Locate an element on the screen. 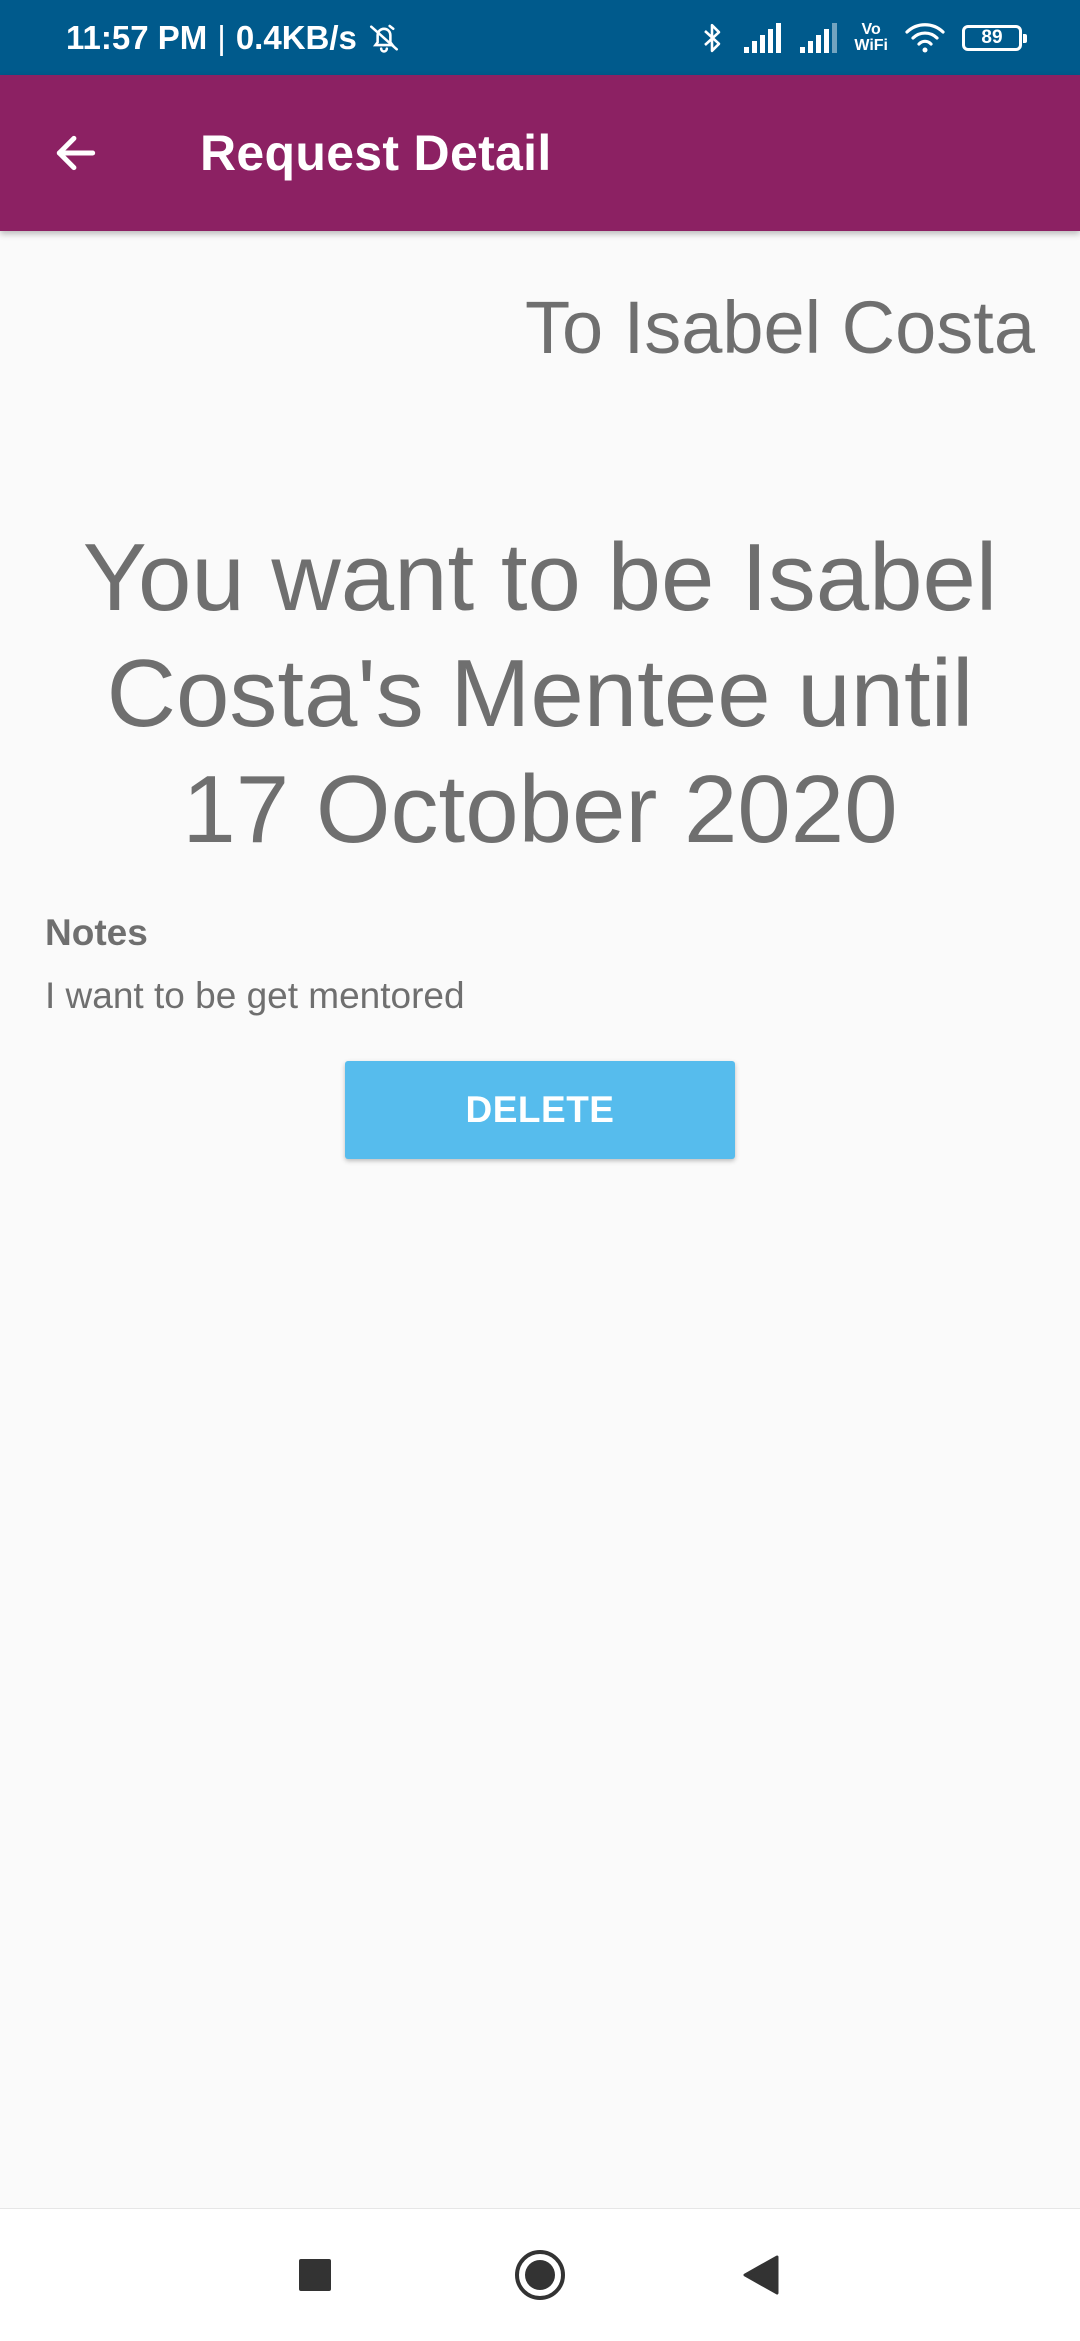 This screenshot has width=1080, height=2341. recents-button is located at coordinates (315, 2275).